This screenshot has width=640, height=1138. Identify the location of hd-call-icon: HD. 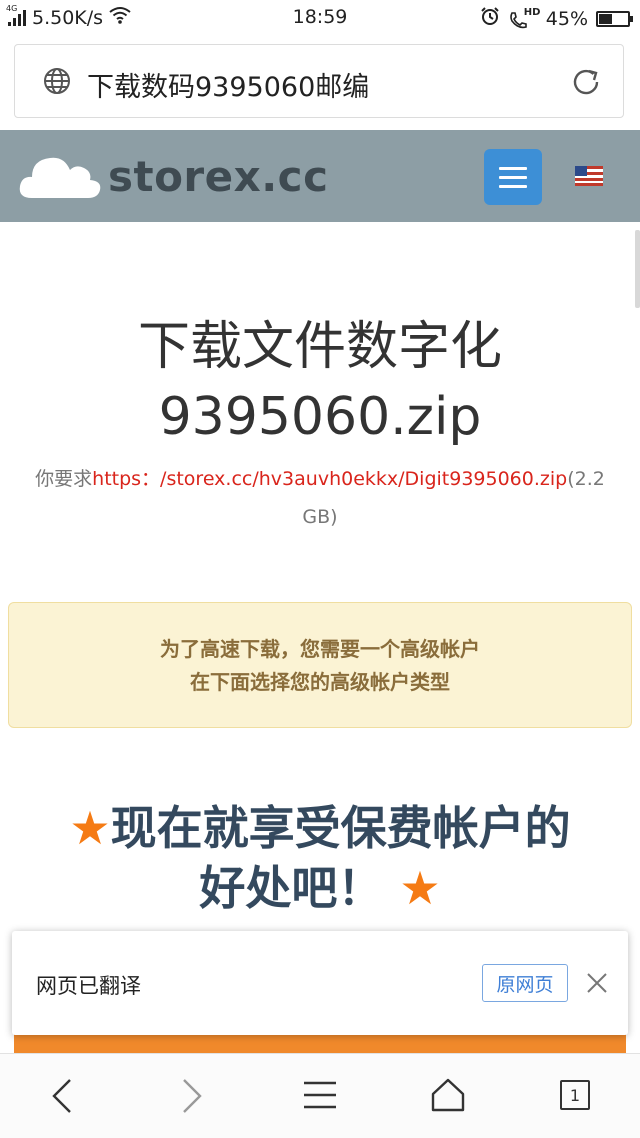
(524, 17).